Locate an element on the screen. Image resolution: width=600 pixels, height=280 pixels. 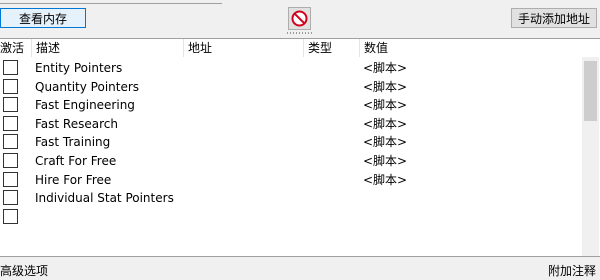
no-entry-icon is located at coordinates (299, 18).